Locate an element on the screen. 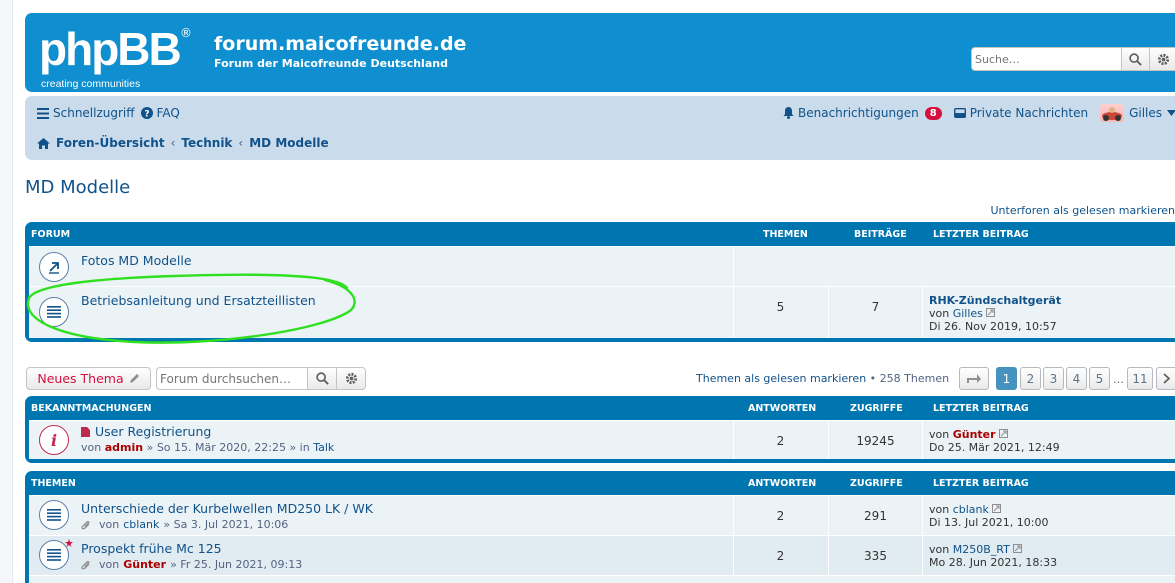 Image resolution: width=1175 pixels, height=583 pixels. mark-topics-read-link: Themen als gelesen markieren is located at coordinates (781, 378).